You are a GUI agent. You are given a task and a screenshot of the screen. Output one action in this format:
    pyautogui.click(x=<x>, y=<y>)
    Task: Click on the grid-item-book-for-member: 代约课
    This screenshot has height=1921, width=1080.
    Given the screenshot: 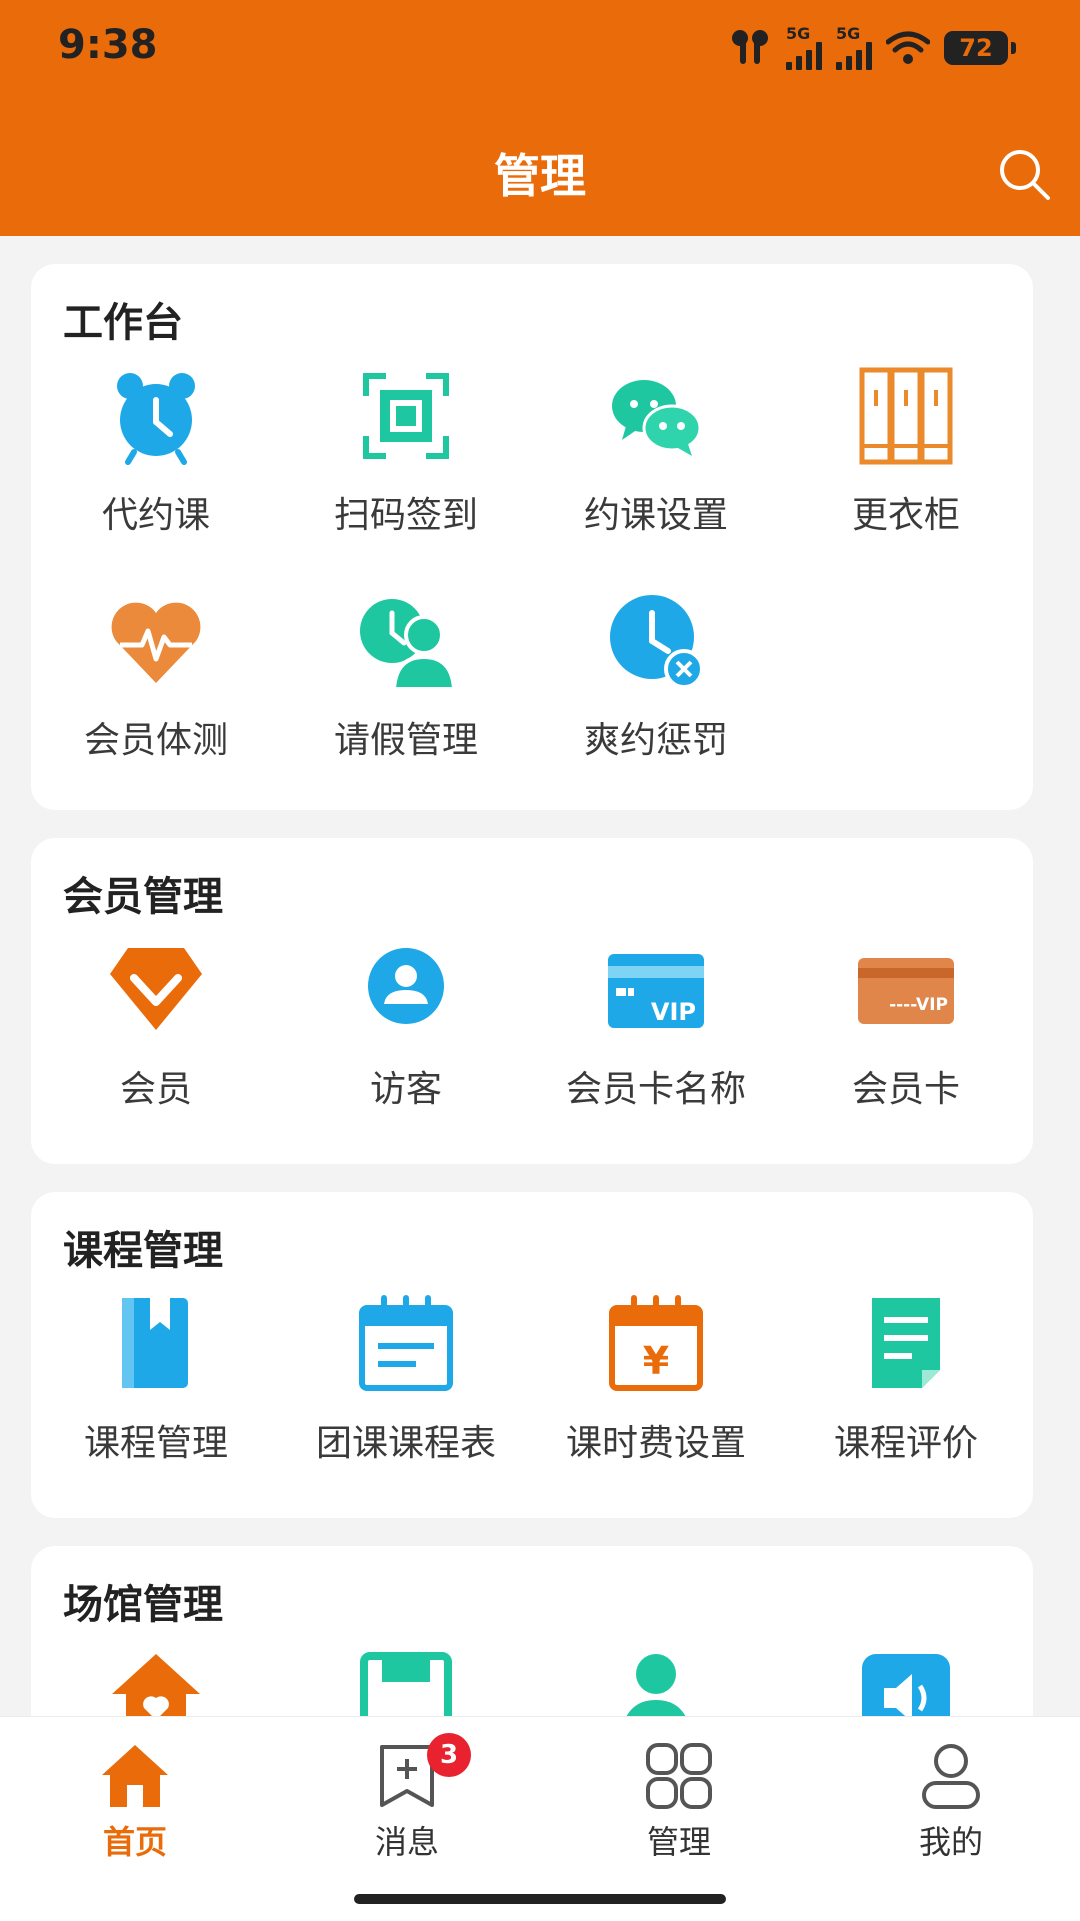 What is the action you would take?
    pyautogui.click(x=156, y=472)
    